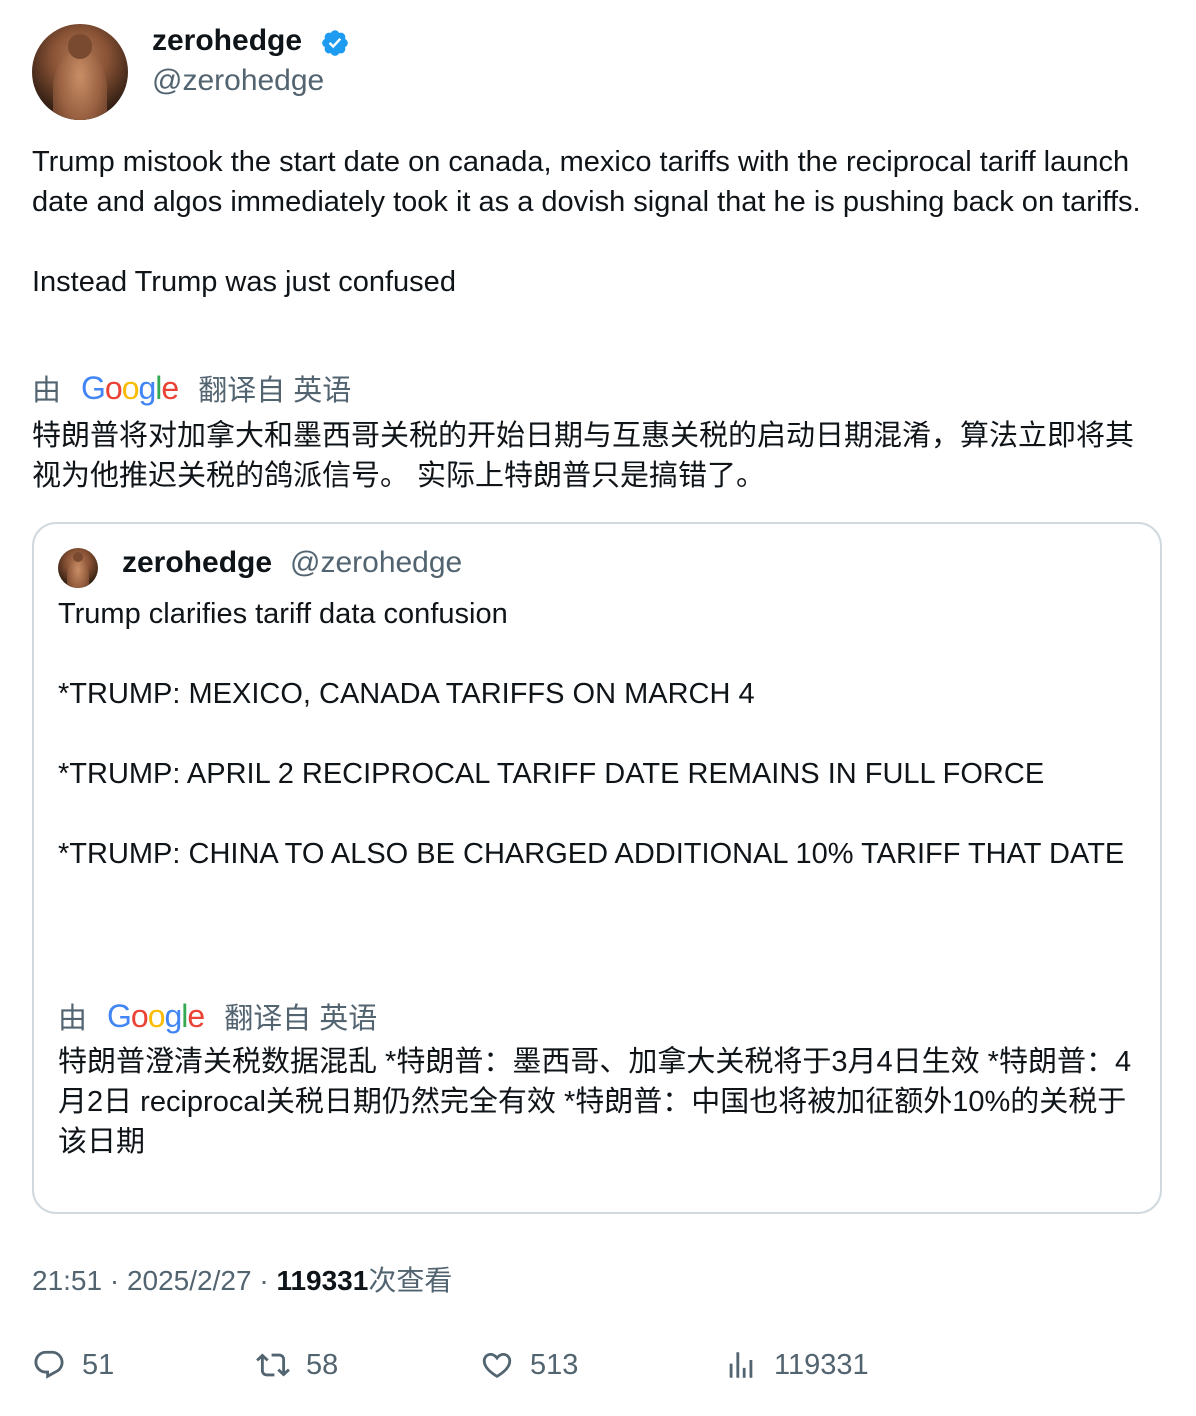 The image size is (1196, 1416). Describe the element at coordinates (98, 1364) in the screenshot. I see `reply-count: 51` at that location.